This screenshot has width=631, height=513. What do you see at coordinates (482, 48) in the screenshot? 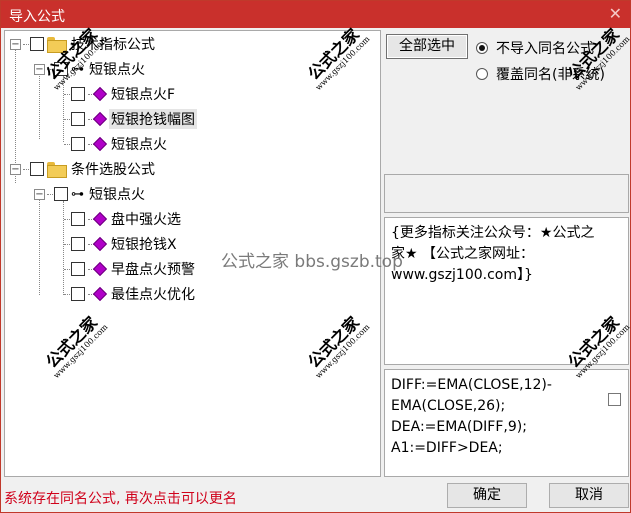
I see `radio-selected-icon` at bounding box center [482, 48].